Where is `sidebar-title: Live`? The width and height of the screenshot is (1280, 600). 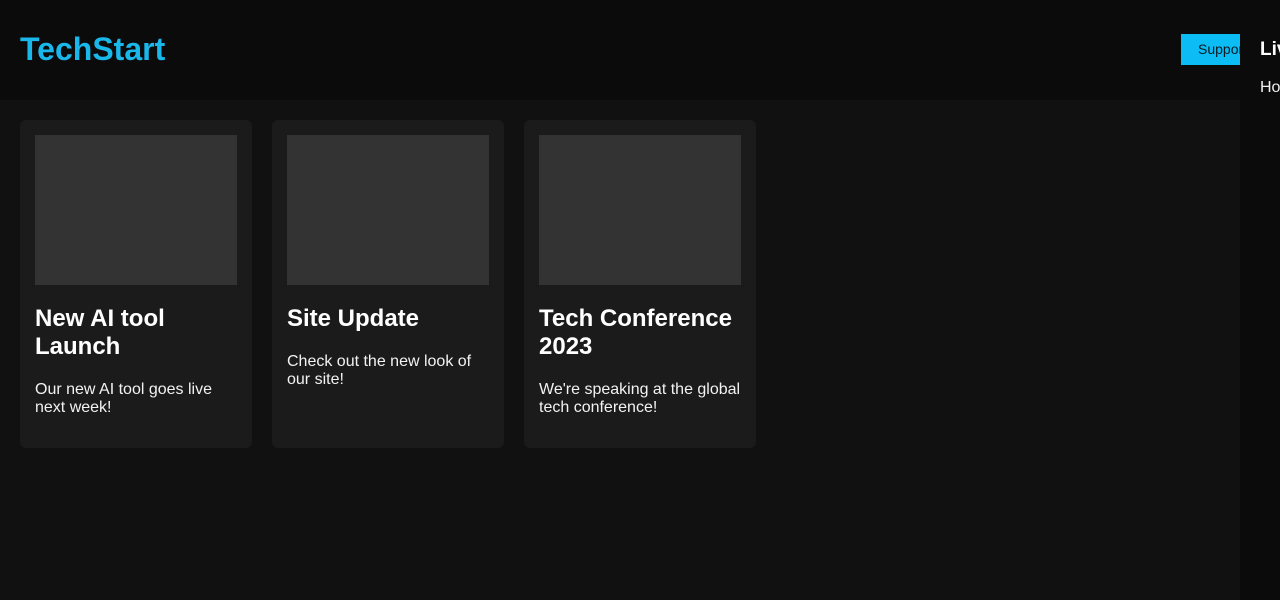 sidebar-title: Live is located at coordinates (1270, 49).